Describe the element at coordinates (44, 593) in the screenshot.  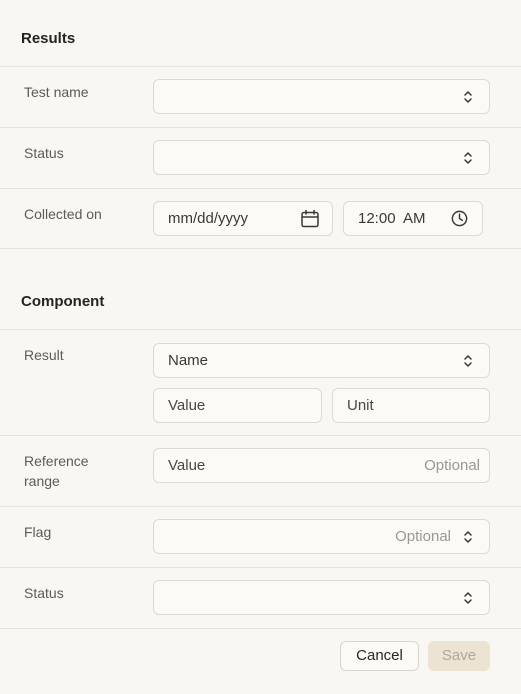
I see `component-status-label: Status` at that location.